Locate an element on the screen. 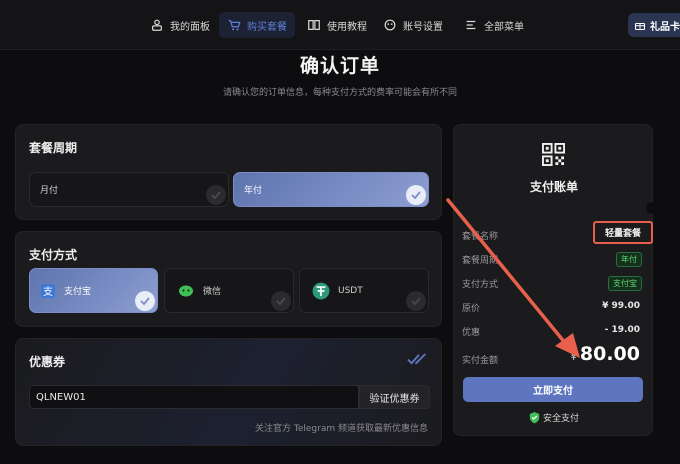  coupon-title: 优惠券 is located at coordinates (47, 362).